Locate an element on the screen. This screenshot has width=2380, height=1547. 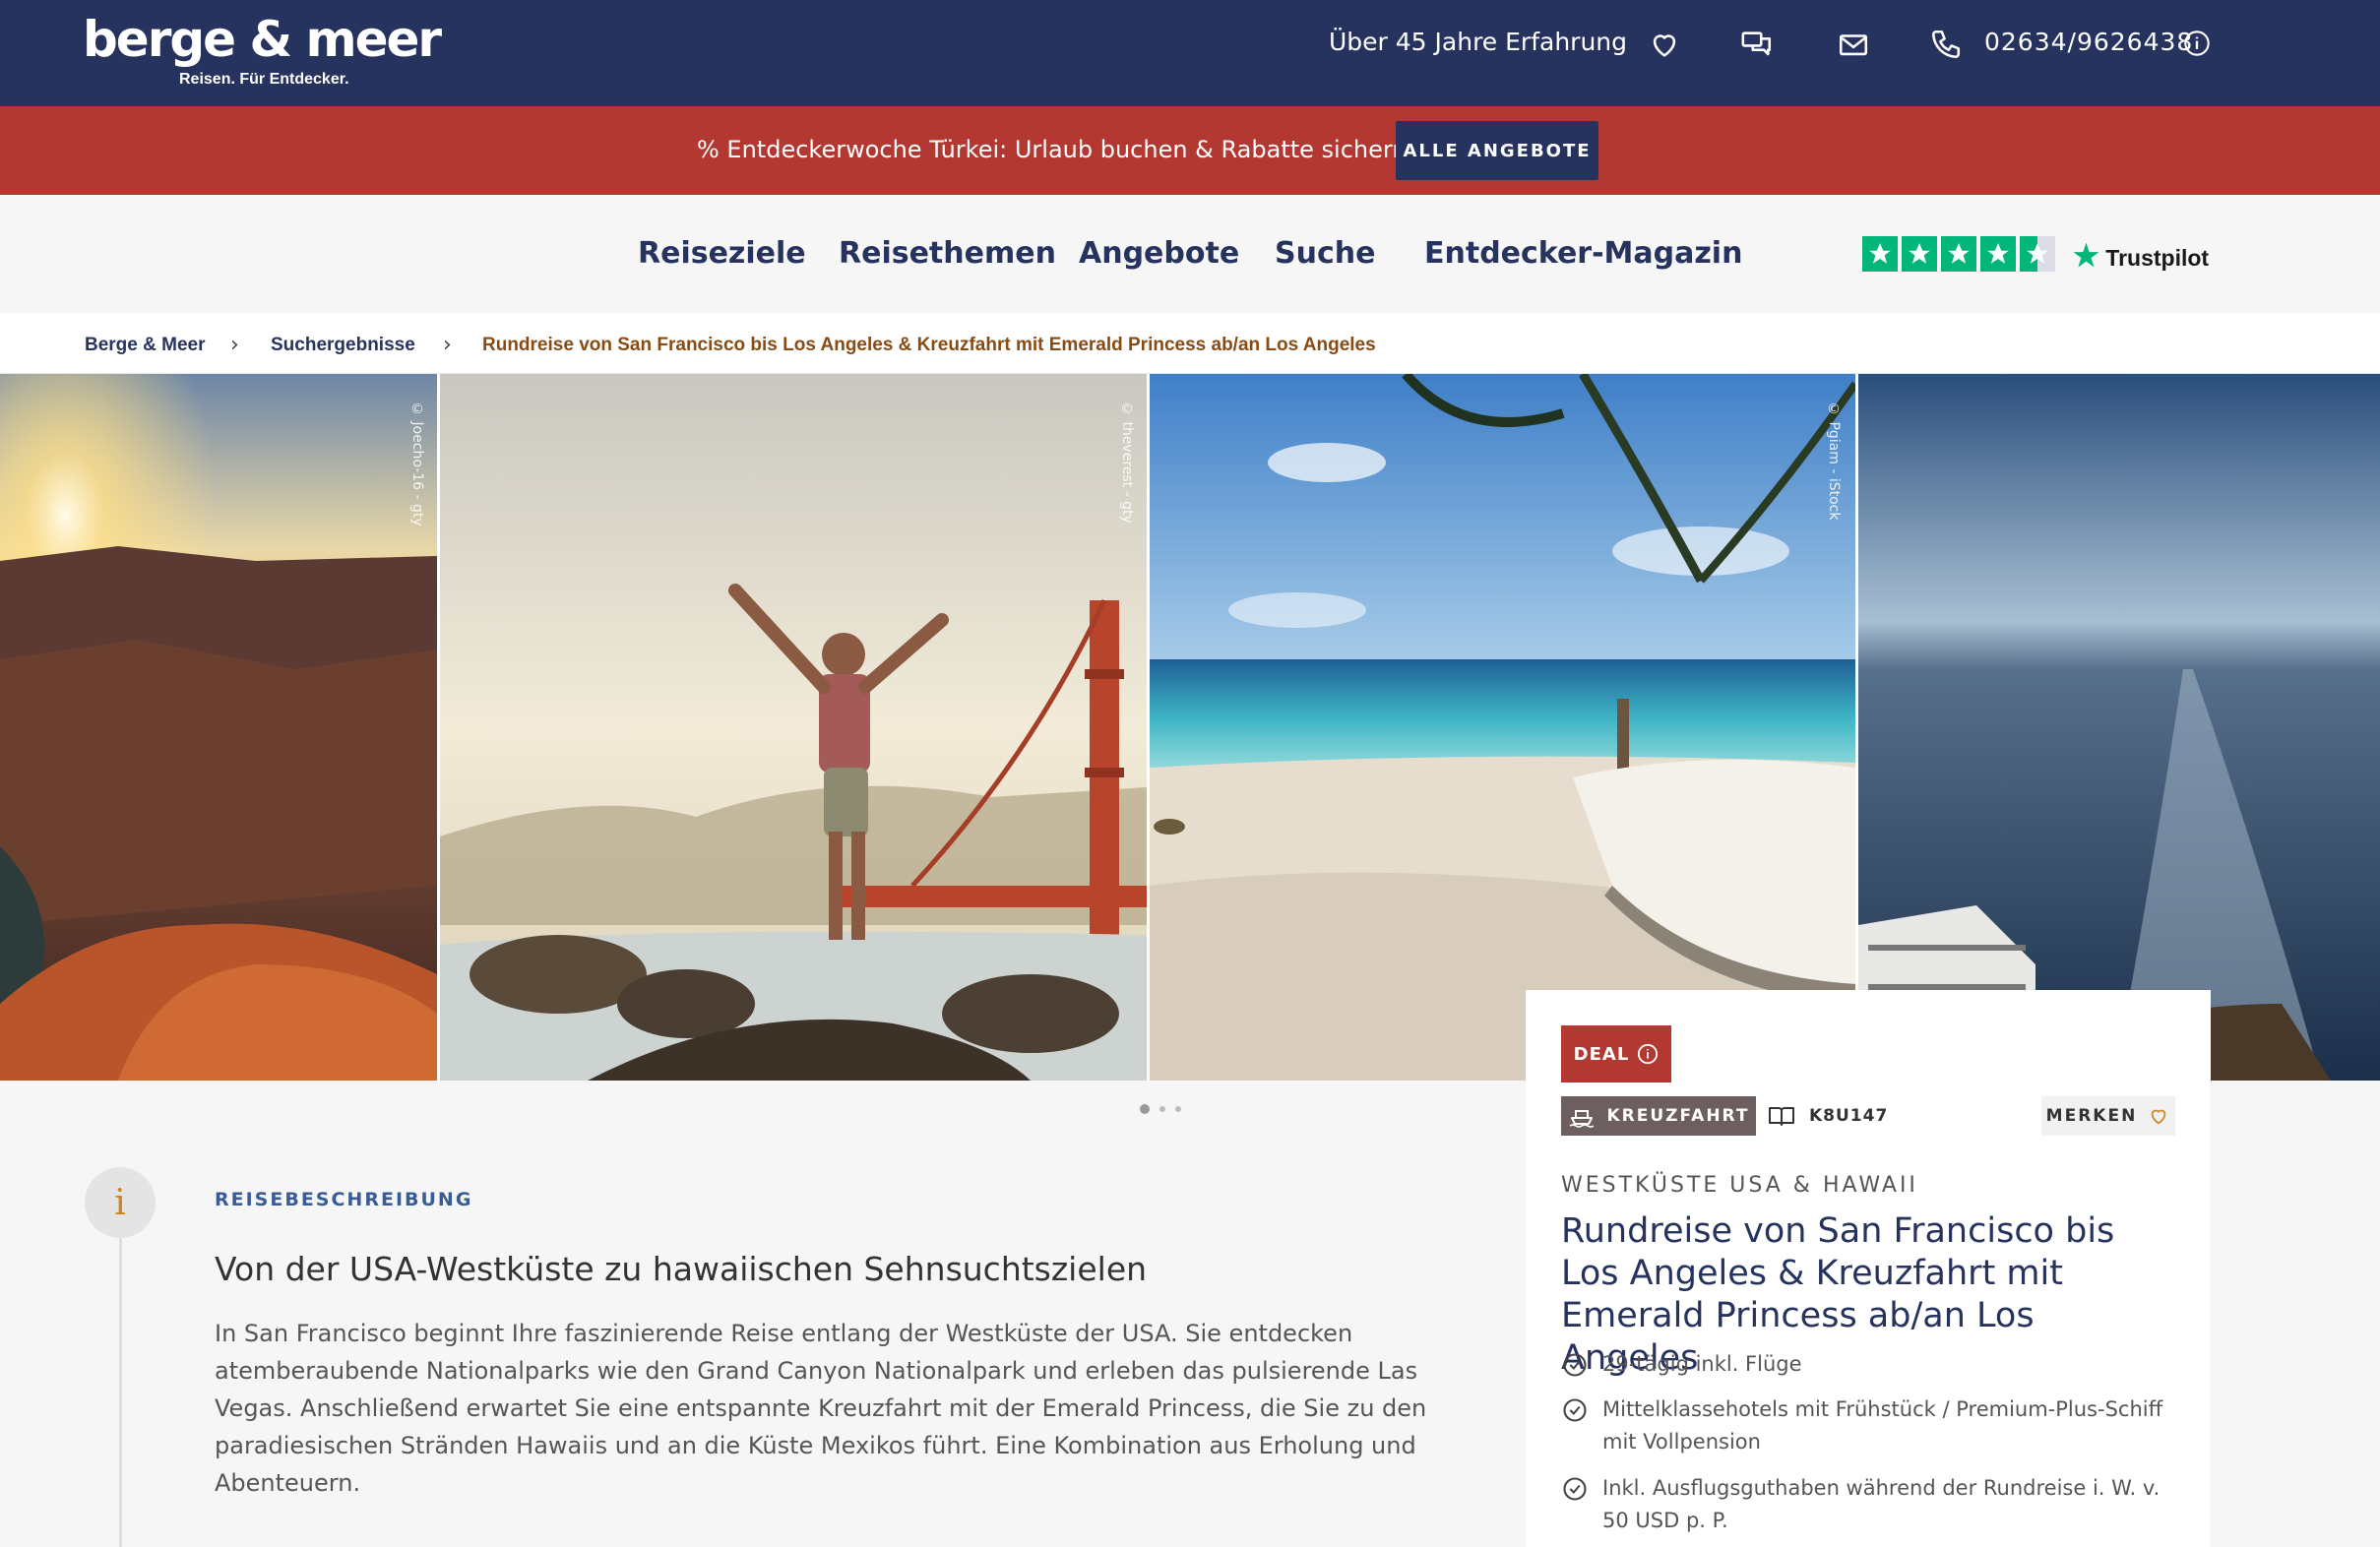
nav-item-entdecker-magazin: Entdecker-Magazin is located at coordinates (1583, 253).